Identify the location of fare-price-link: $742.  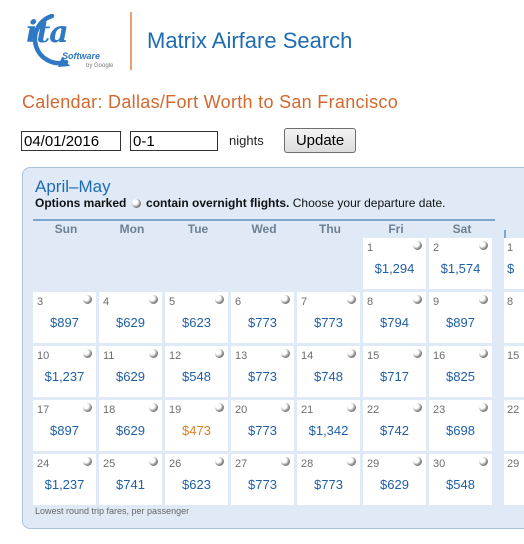
(394, 430).